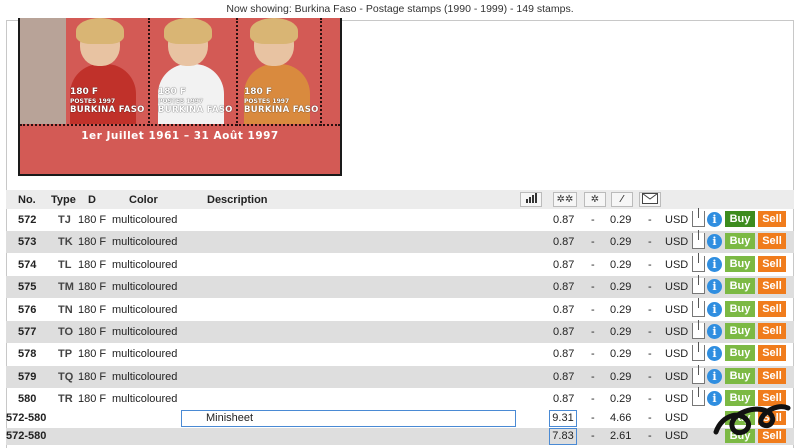  Describe the element at coordinates (621, 418) in the screenshot. I see `used-value: 4.66` at that location.